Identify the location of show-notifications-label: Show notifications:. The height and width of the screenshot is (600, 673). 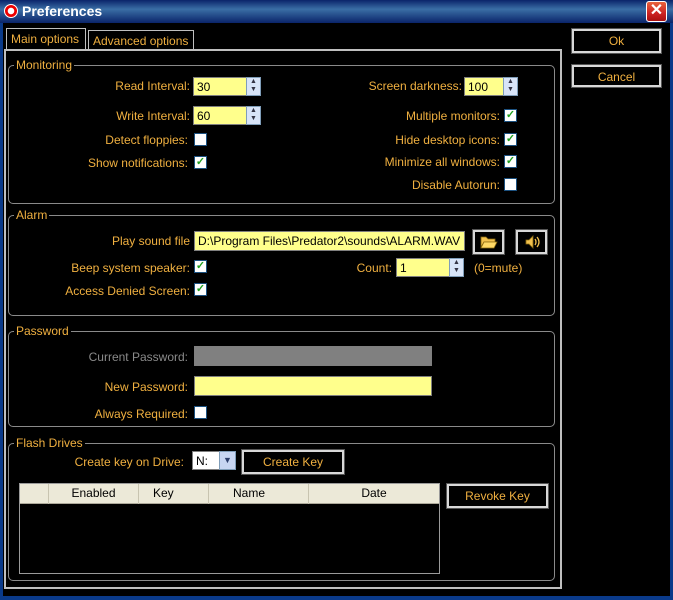
(137, 163).